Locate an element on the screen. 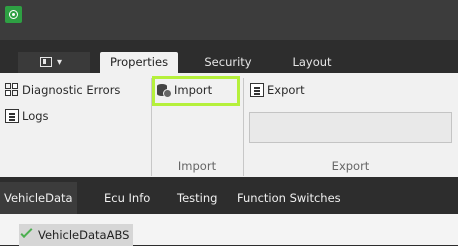 The width and height of the screenshot is (458, 246). logs-button: Logs is located at coordinates (27, 116).